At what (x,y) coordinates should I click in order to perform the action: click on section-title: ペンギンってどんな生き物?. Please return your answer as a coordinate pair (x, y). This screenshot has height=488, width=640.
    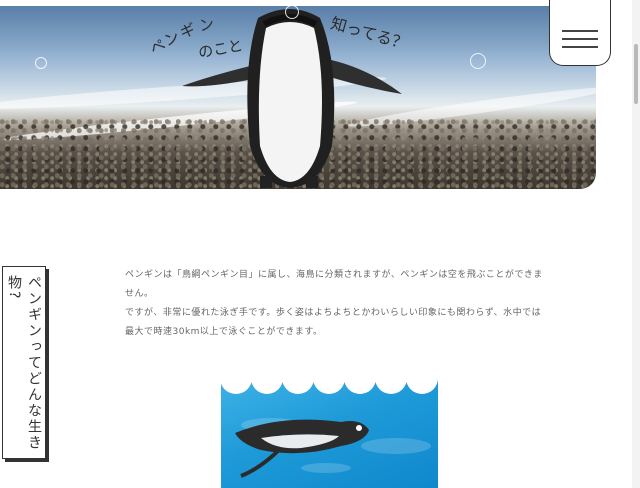
    Looking at the image, I should click on (24, 363).